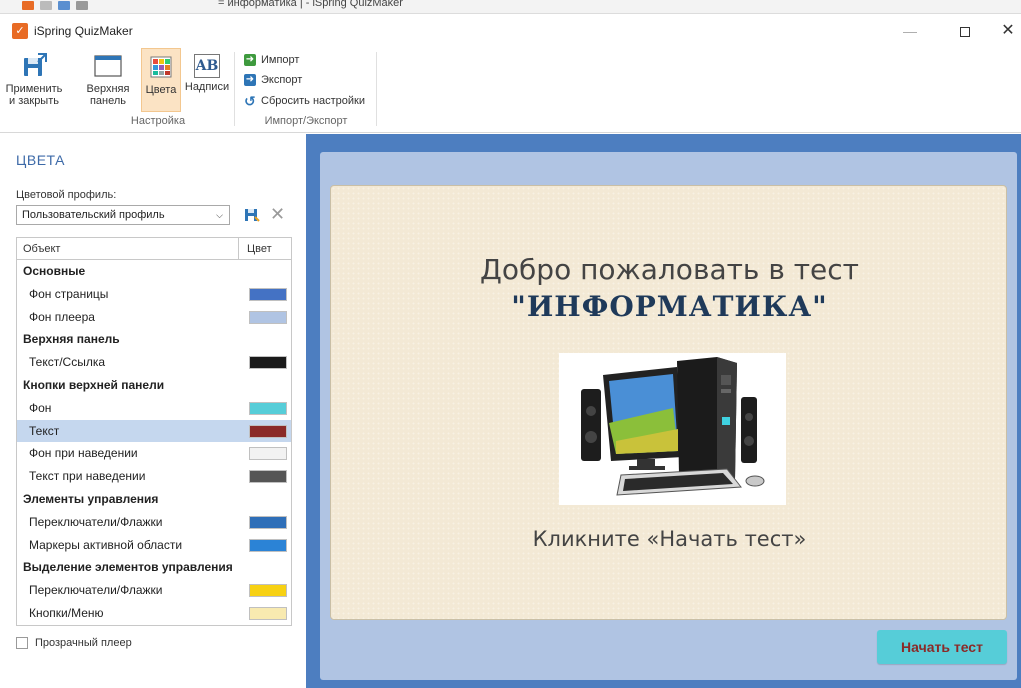 The width and height of the screenshot is (1021, 688). Describe the element at coordinates (207, 80) in the screenshot. I see `captions-button: AB Надписи` at that location.